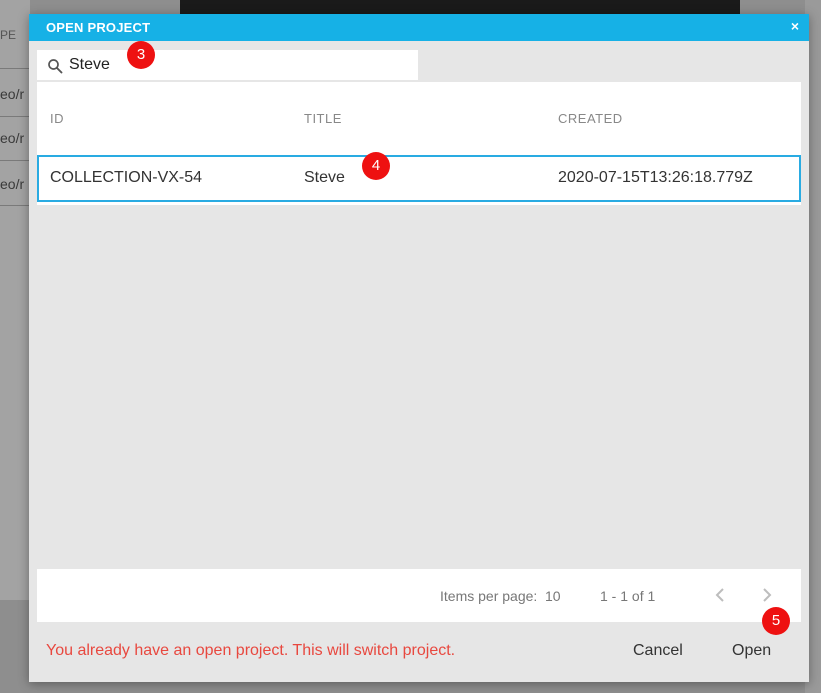  I want to click on dialog-title: OPEN PROJECT, so click(98, 27).